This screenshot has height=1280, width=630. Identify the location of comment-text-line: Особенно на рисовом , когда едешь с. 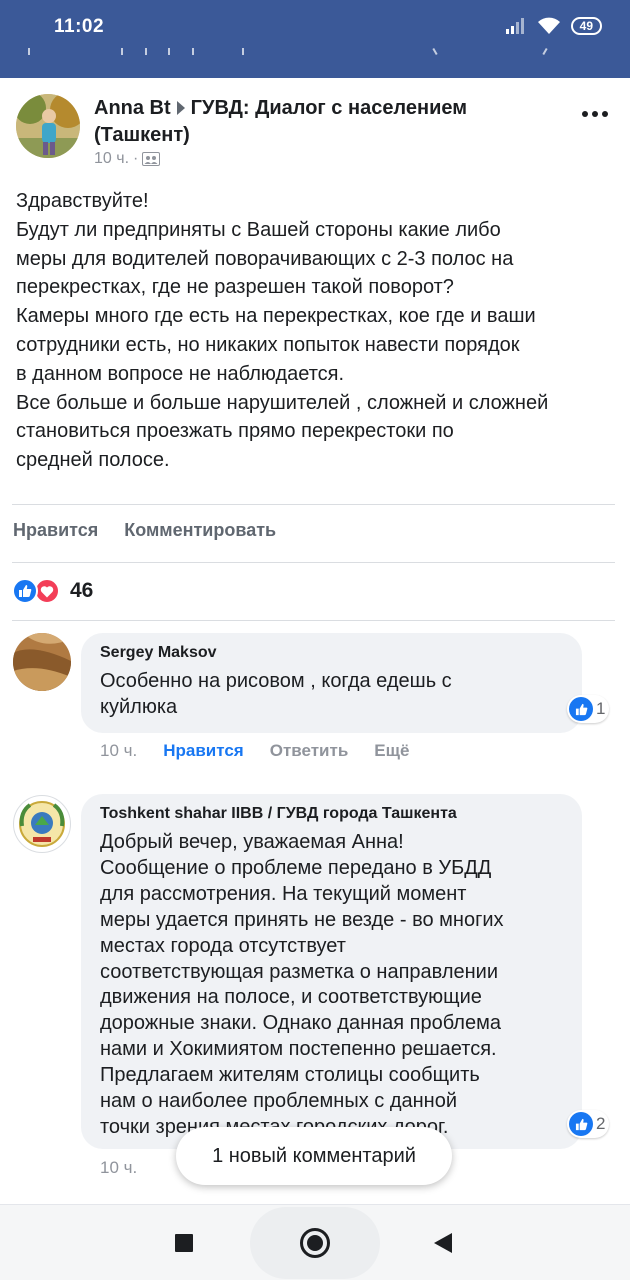
(276, 681).